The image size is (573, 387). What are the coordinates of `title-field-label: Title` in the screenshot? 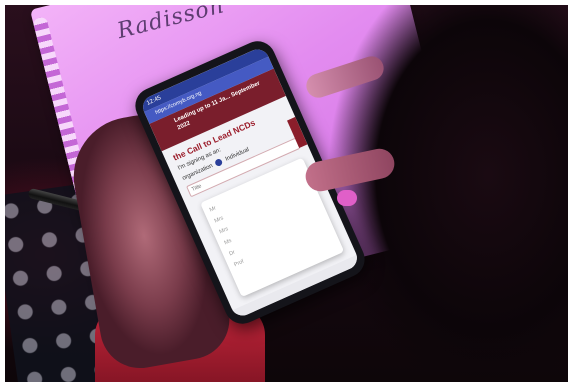 It's located at (196, 188).